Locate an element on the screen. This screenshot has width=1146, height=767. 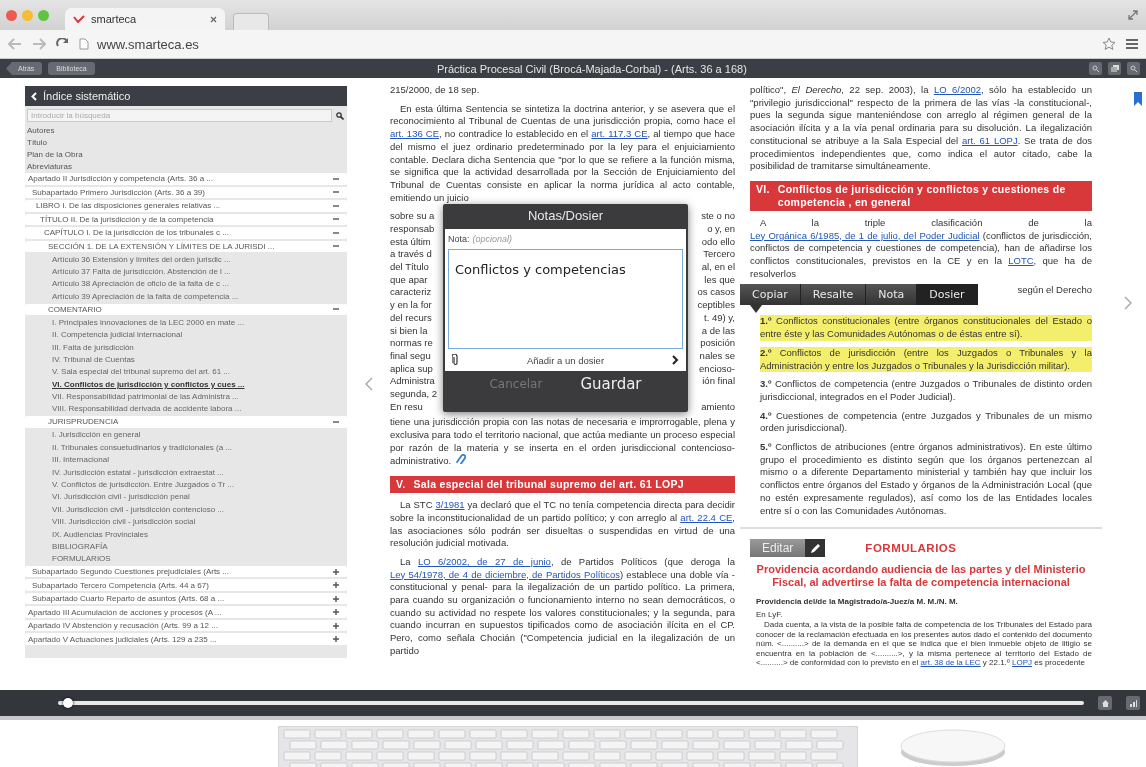
tree-group: JURISPRUDENCIA is located at coordinates (186, 422).